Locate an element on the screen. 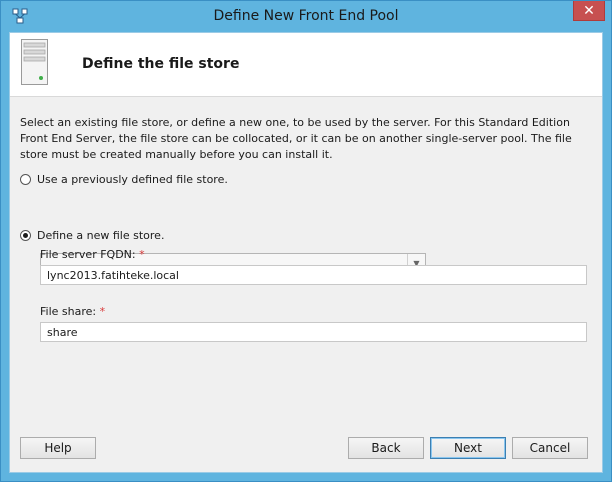 This screenshot has width=612, height=482. file-share-label: File share: * is located at coordinates (72, 311).